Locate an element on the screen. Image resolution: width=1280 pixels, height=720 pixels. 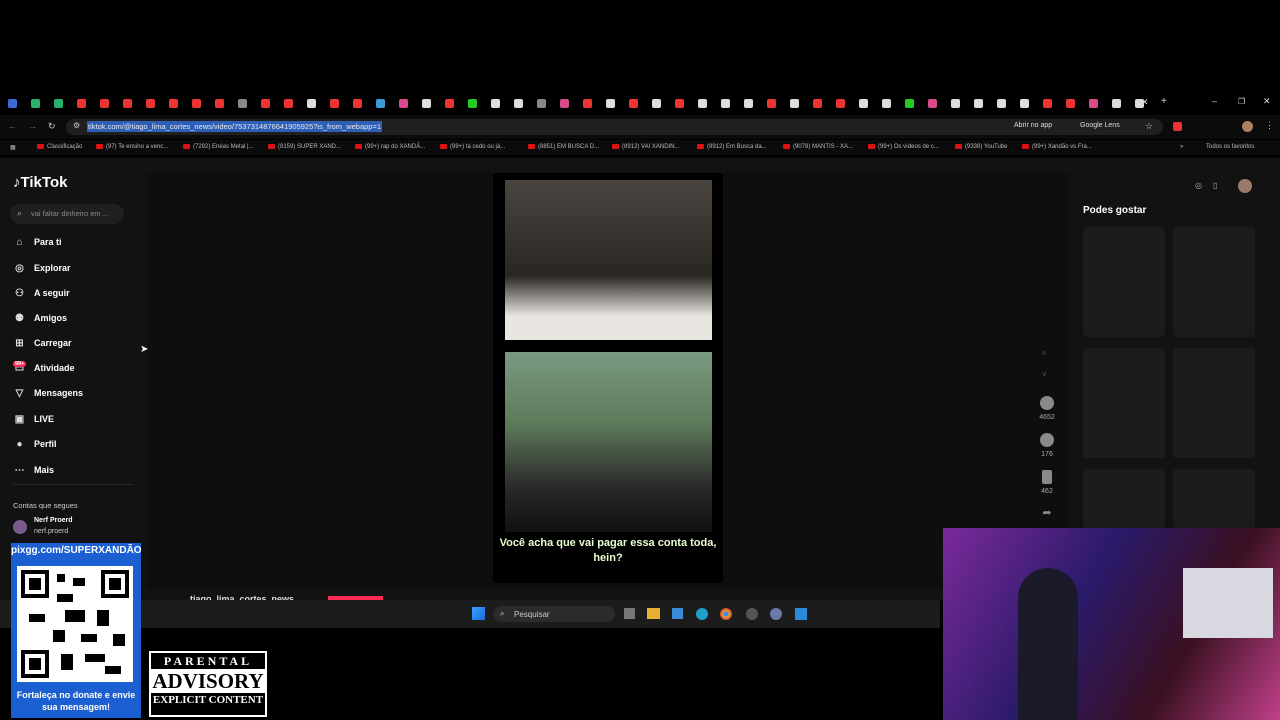
taskbar-search: ⌕ Pesquisar is located at coordinates (554, 614).